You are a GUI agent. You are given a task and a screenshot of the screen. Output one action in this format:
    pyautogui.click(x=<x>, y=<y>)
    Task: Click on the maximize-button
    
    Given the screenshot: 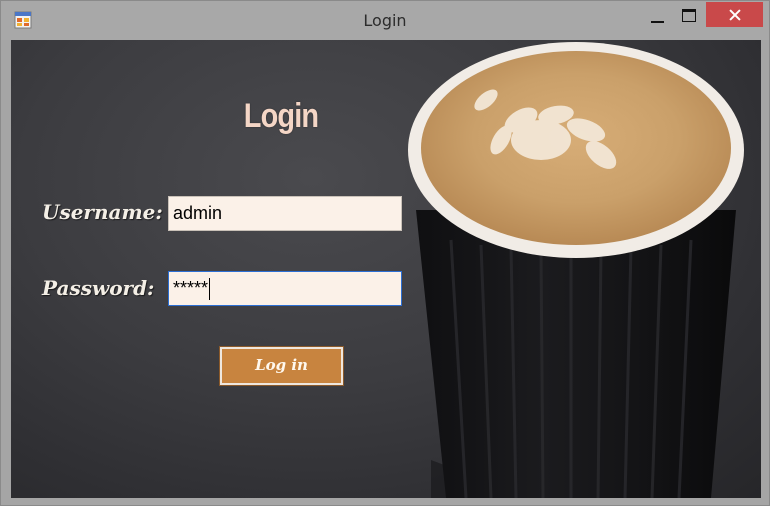 What is the action you would take?
    pyautogui.click(x=688, y=18)
    